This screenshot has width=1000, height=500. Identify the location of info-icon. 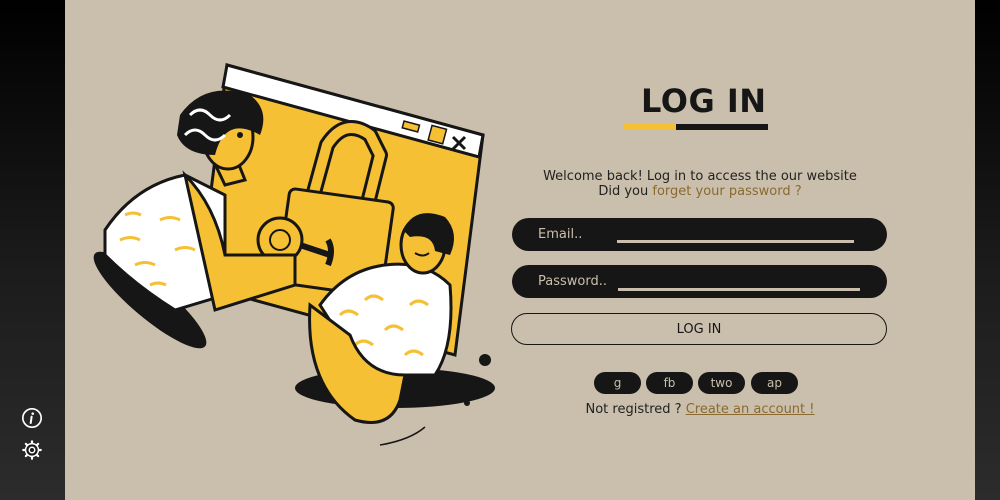
(32, 418).